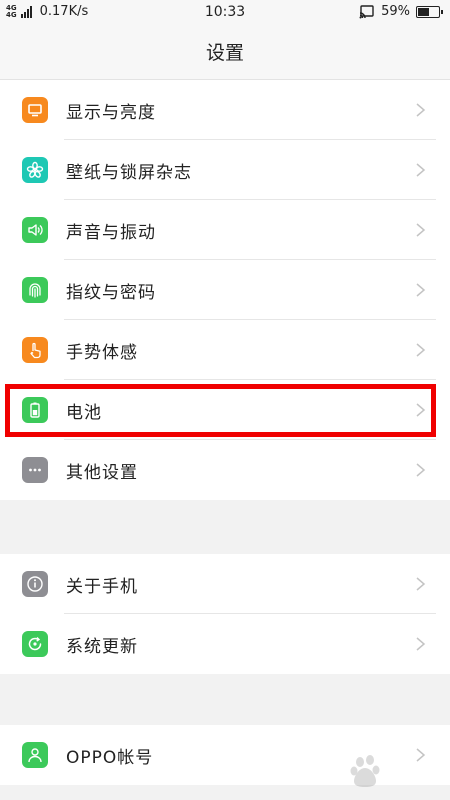 Image resolution: width=450 pixels, height=800 pixels. What do you see at coordinates (225, 110) in the screenshot?
I see `settings-item-display: 显示与亮度` at bounding box center [225, 110].